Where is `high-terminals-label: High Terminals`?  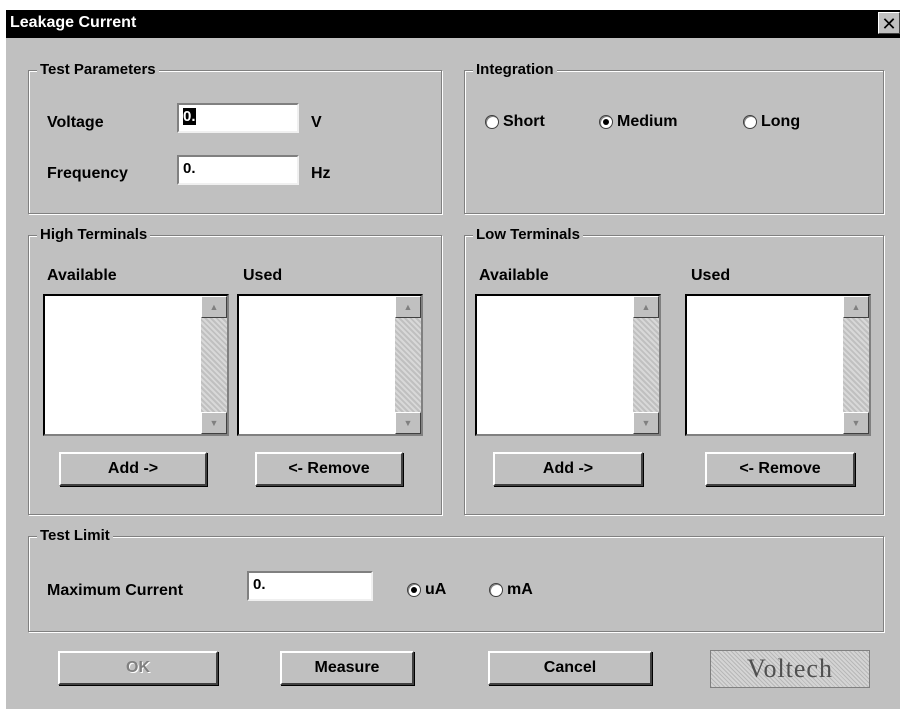
high-terminals-label: High Terminals is located at coordinates (94, 235).